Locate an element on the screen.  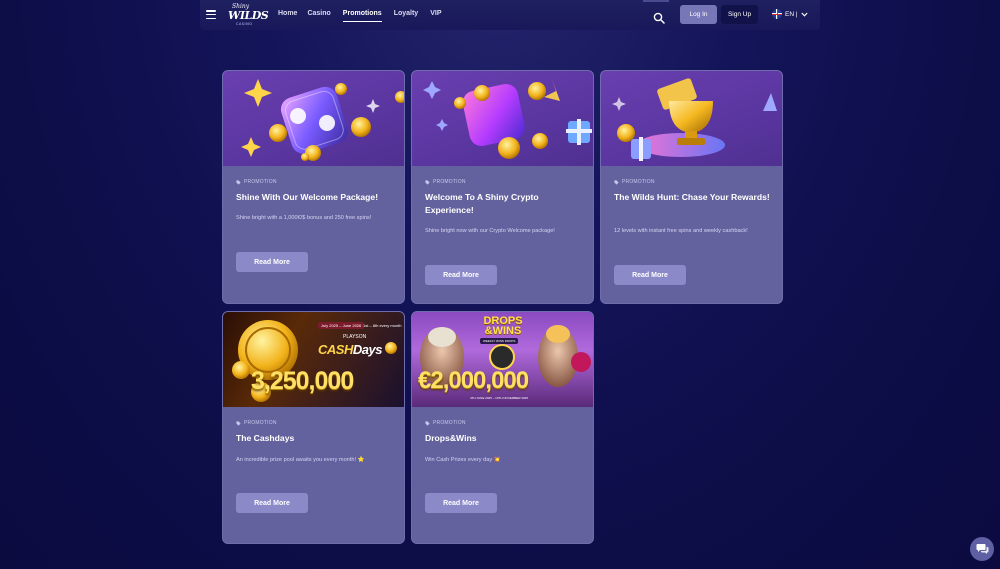
cashdays-logo-days: Days is located at coordinates (367, 349).